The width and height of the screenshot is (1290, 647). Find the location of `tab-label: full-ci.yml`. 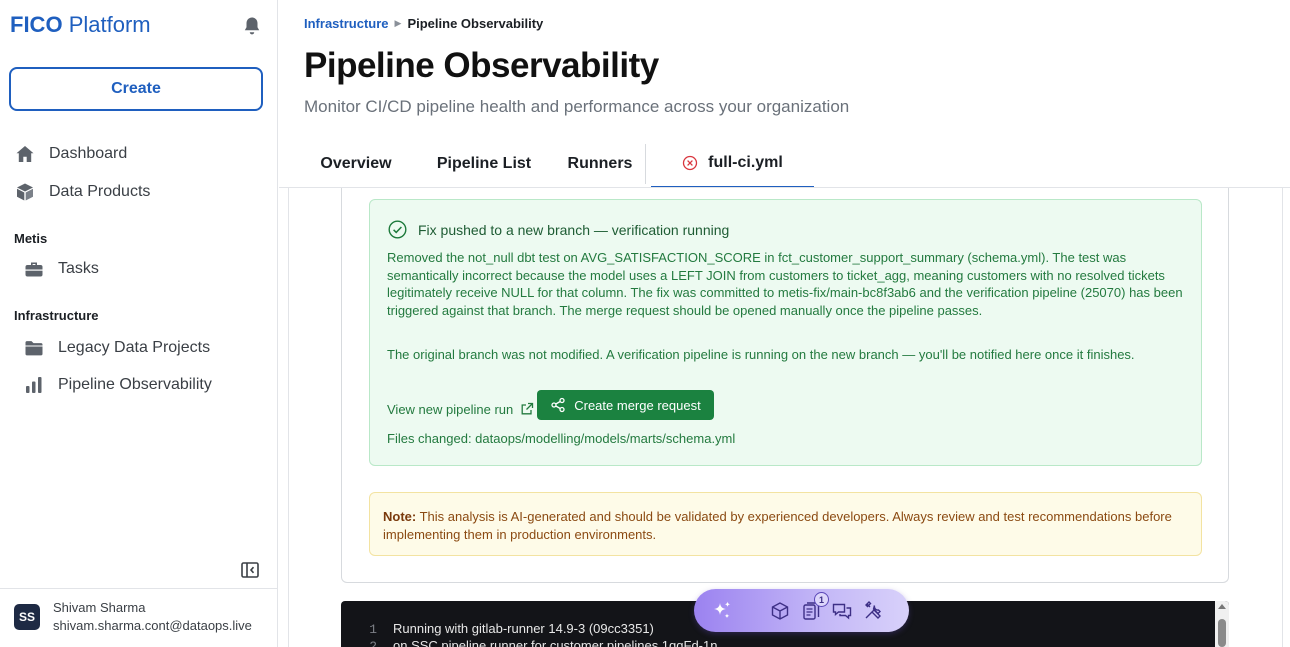

tab-label: full-ci.yml is located at coordinates (745, 162).